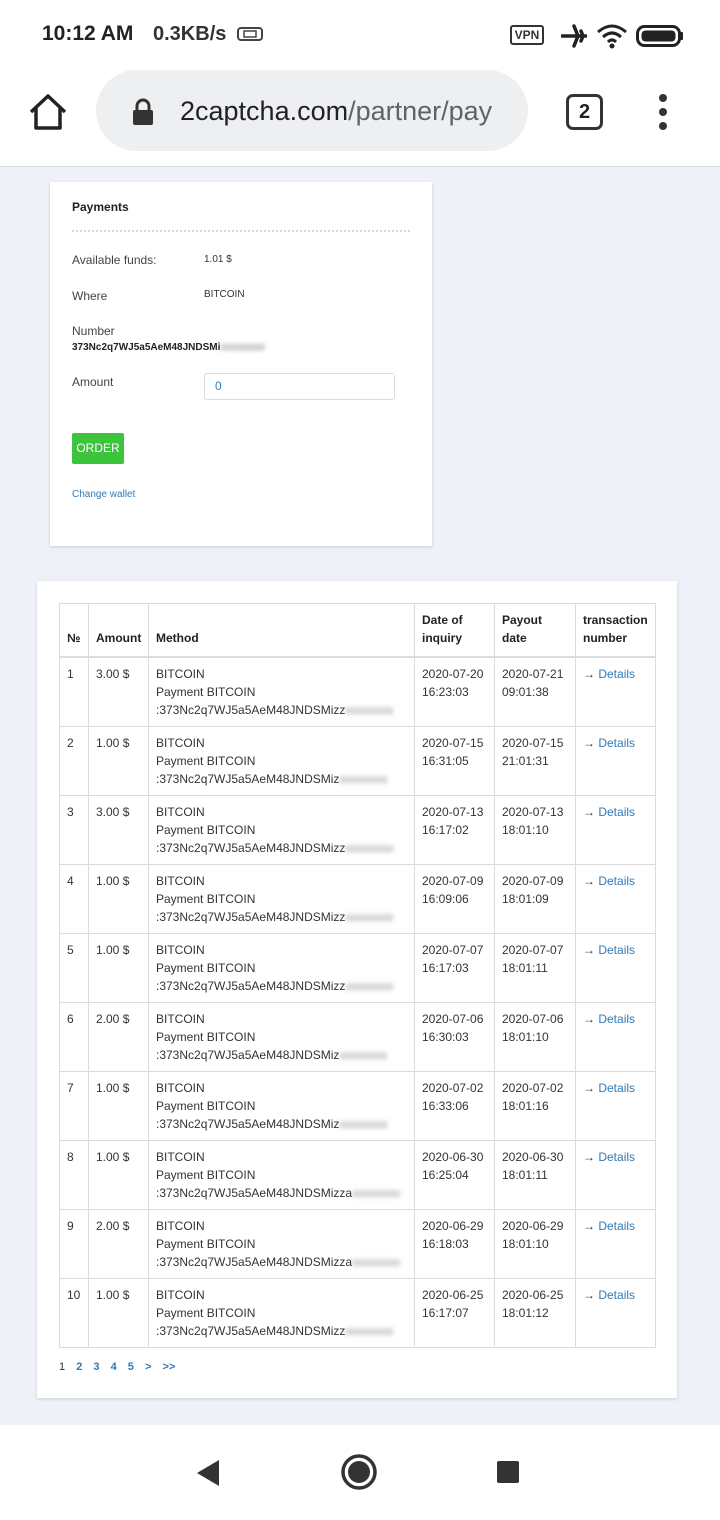 The height and width of the screenshot is (1520, 720). What do you see at coordinates (146, 347) in the screenshot?
I see `wallet-number-text: 373Nc2q7WJ5a5AeM48JNDSMi` at bounding box center [146, 347].